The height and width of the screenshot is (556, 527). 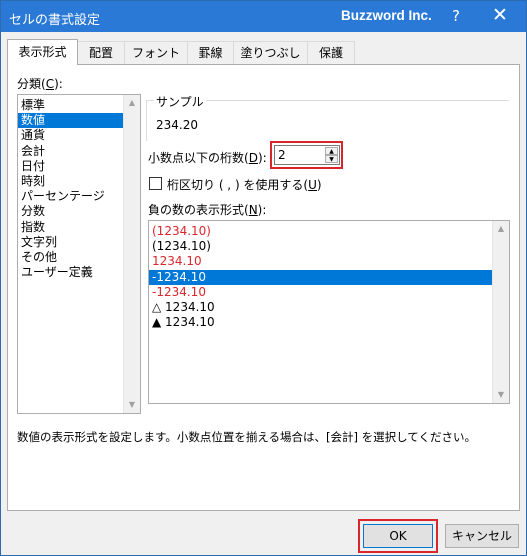 I want to click on thousands-separator-checkbox, so click(x=155, y=183).